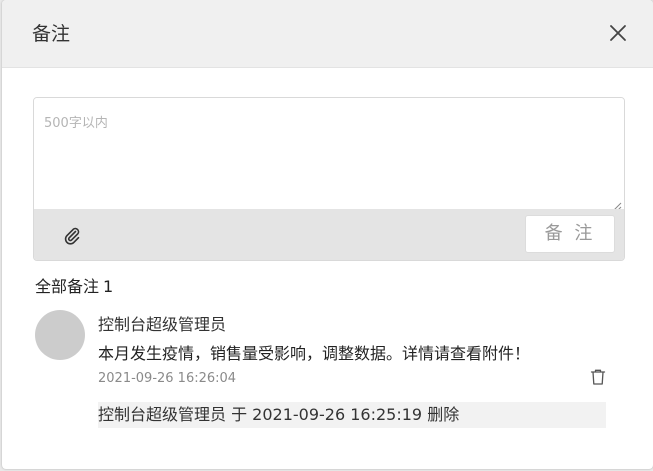 Image resolution: width=653 pixels, height=471 pixels. What do you see at coordinates (314, 353) in the screenshot?
I see `note-content: 本月发生疫情，销售量受影响，调整数据。详情请查看附件！` at bounding box center [314, 353].